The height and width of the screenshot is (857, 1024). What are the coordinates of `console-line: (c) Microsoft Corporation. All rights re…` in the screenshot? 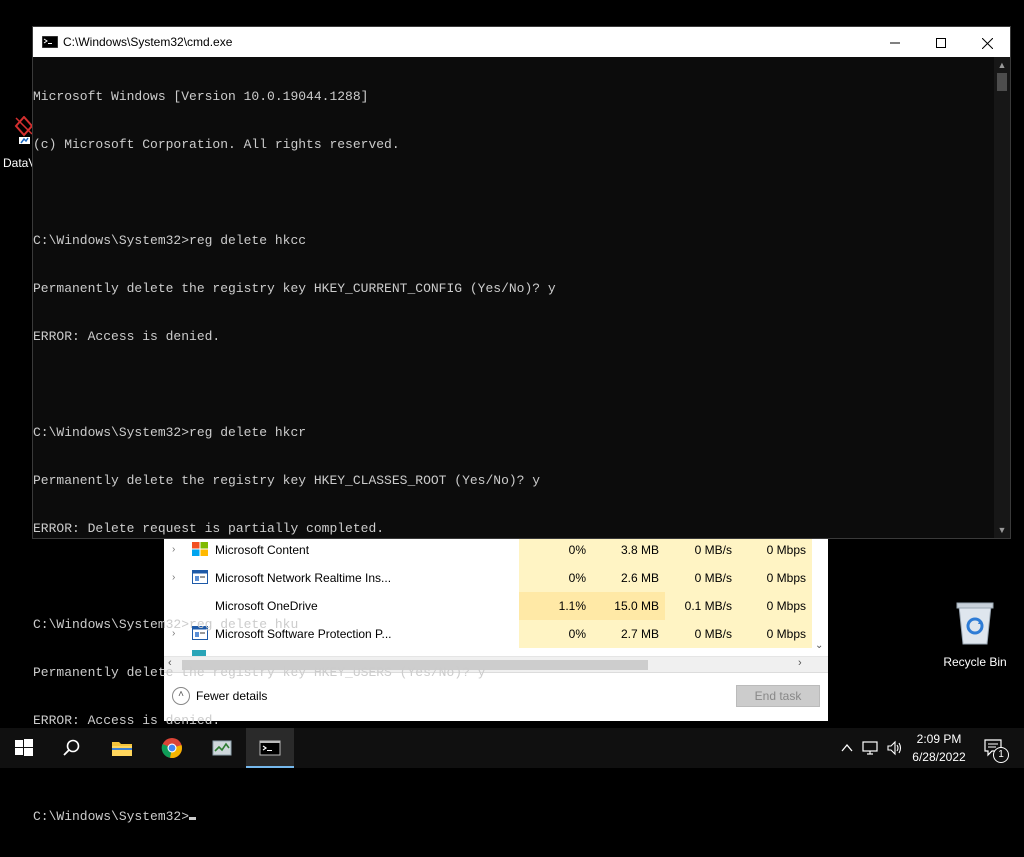 It's located at (216, 144).